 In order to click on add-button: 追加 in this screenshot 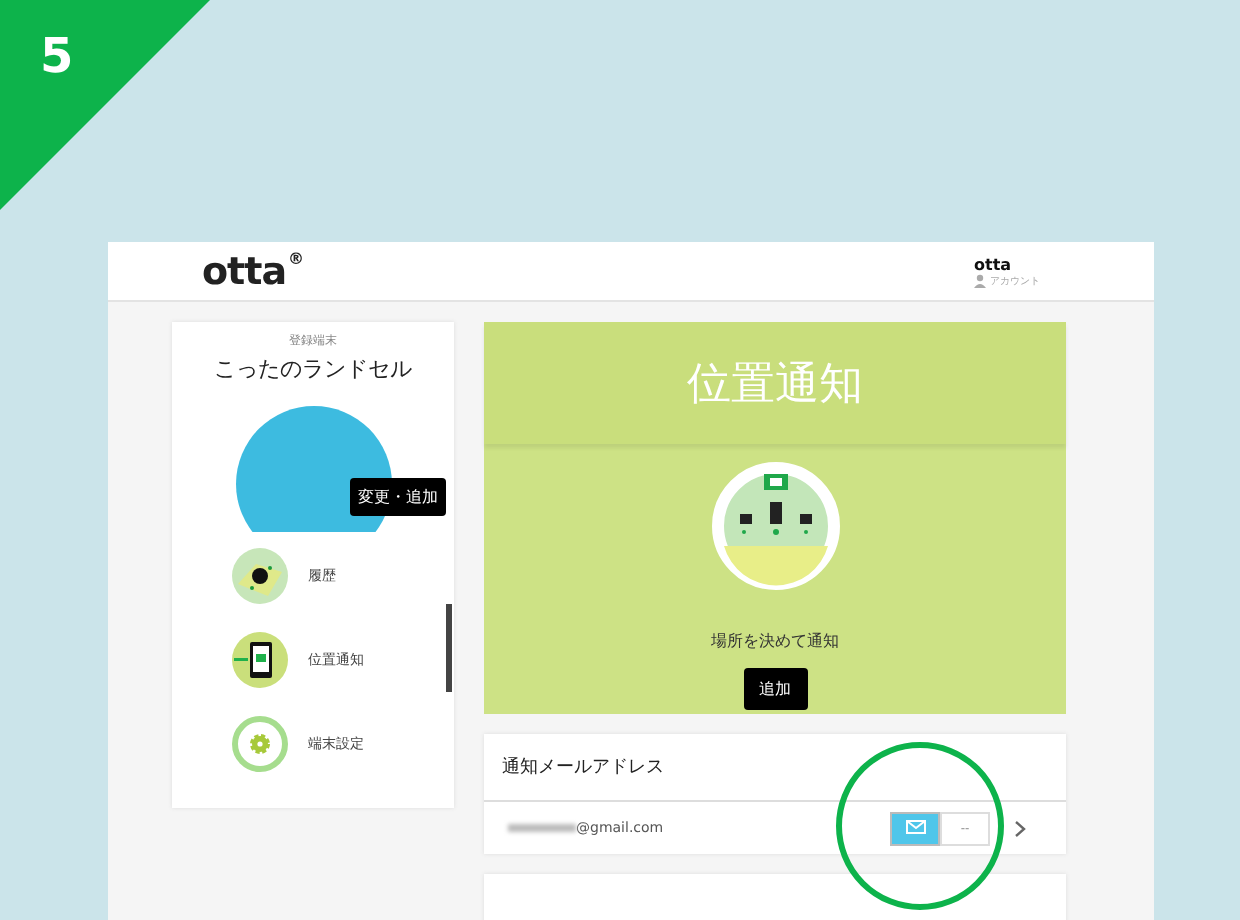, I will do `click(775, 689)`.